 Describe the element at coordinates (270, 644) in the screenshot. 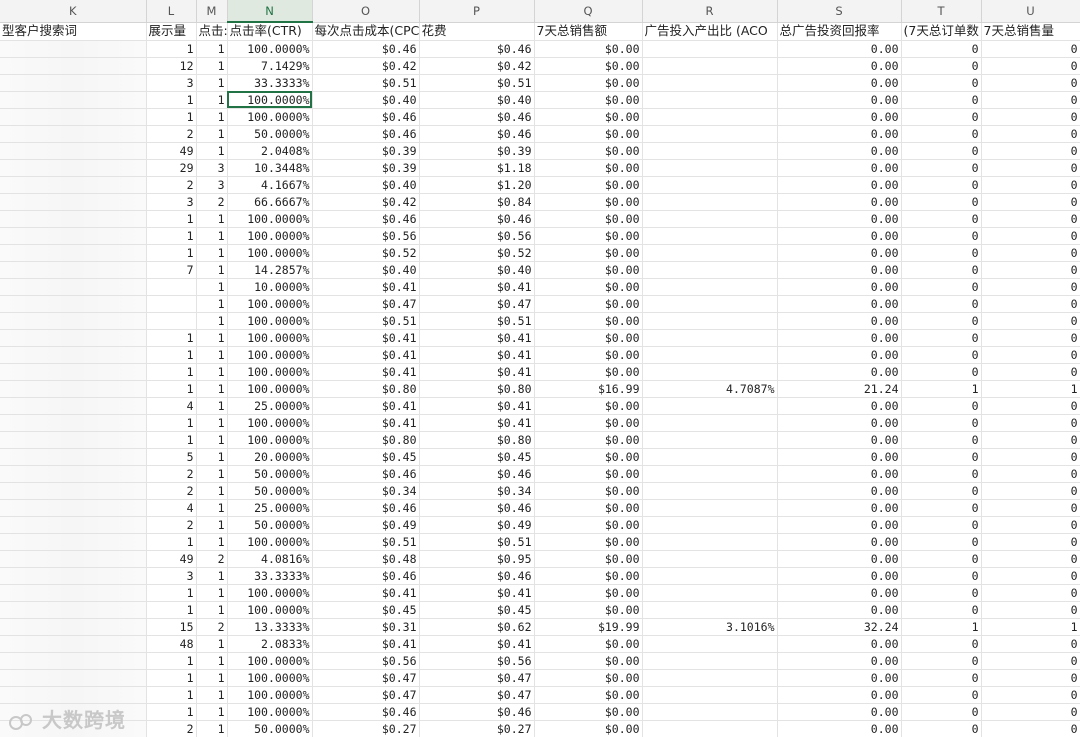

I see `table-cell: 2.0833%` at that location.